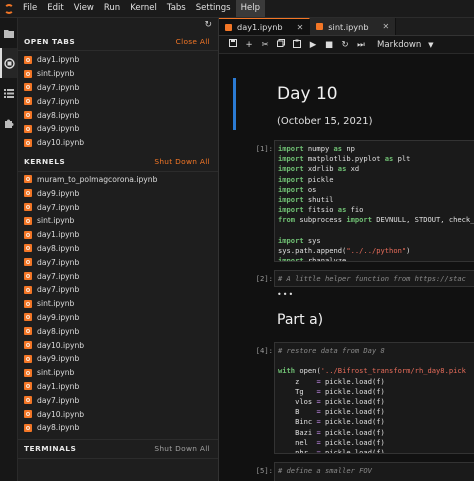 The width and height of the screenshot is (474, 481). I want to click on close-all-button: Close All, so click(193, 41).